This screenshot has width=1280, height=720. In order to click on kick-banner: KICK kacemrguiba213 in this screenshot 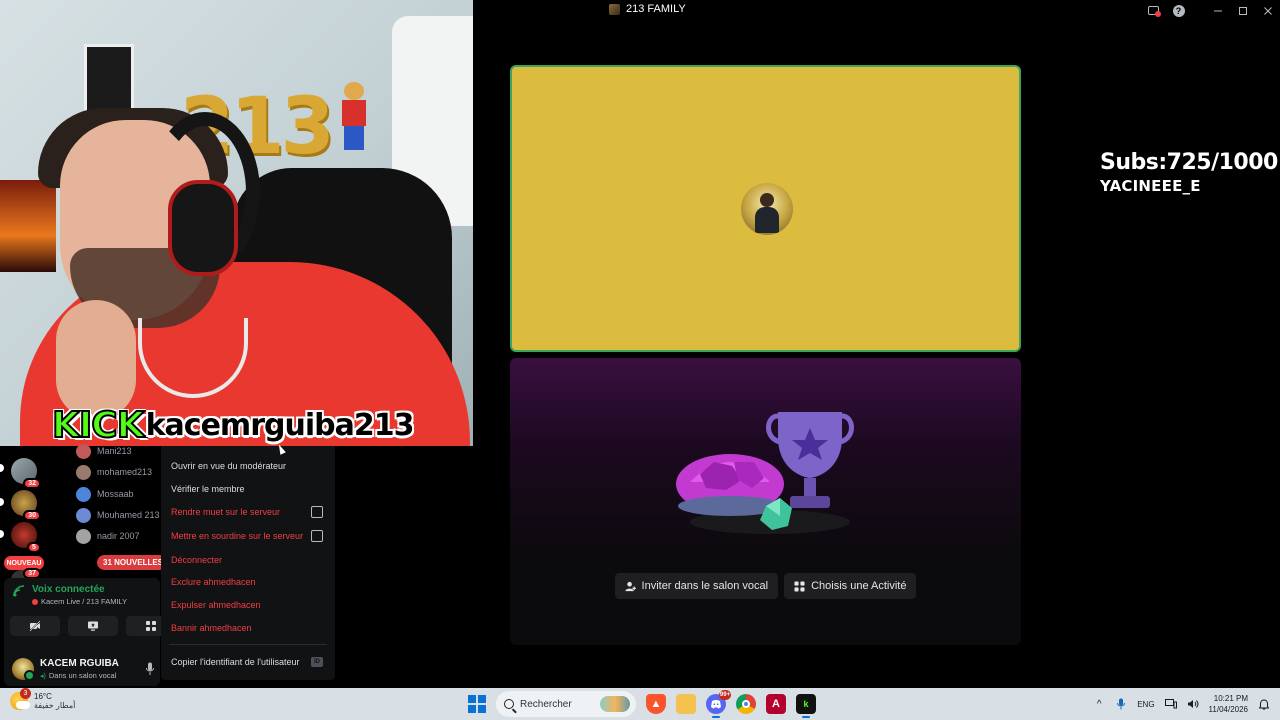, I will do `click(233, 426)`.